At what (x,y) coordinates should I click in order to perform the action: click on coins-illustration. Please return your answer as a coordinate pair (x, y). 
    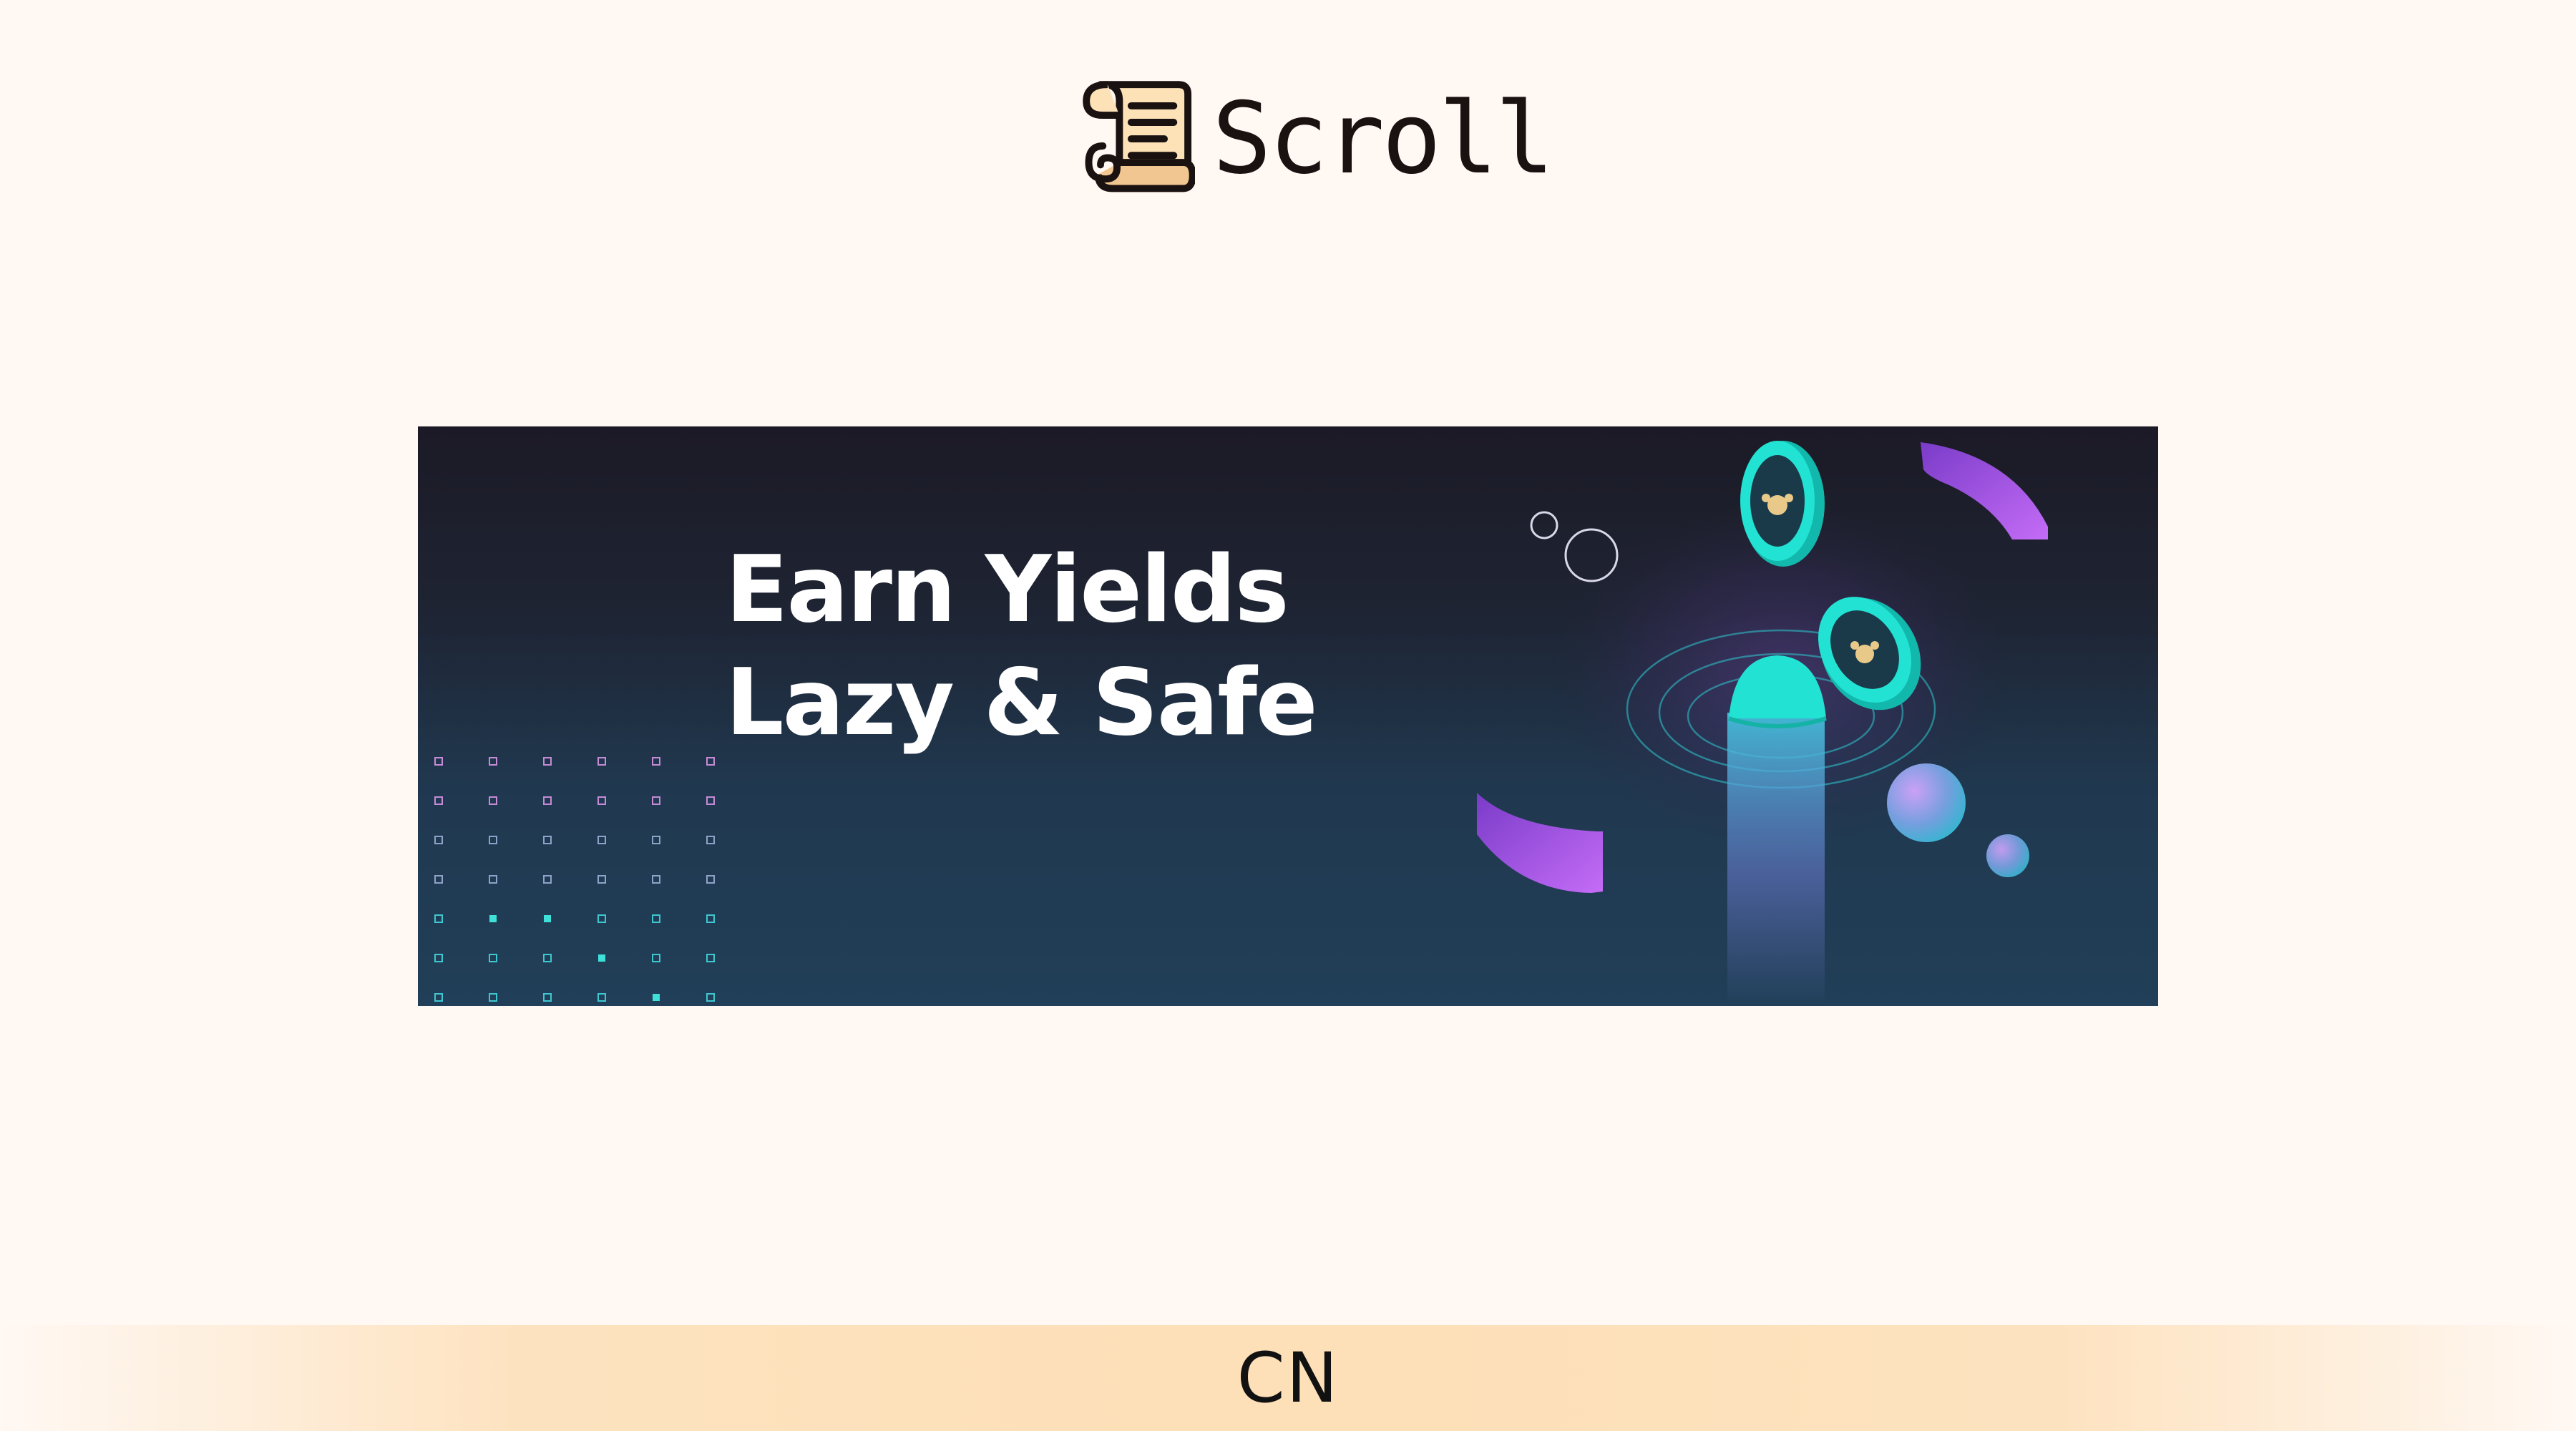
    Looking at the image, I should click on (1762, 723).